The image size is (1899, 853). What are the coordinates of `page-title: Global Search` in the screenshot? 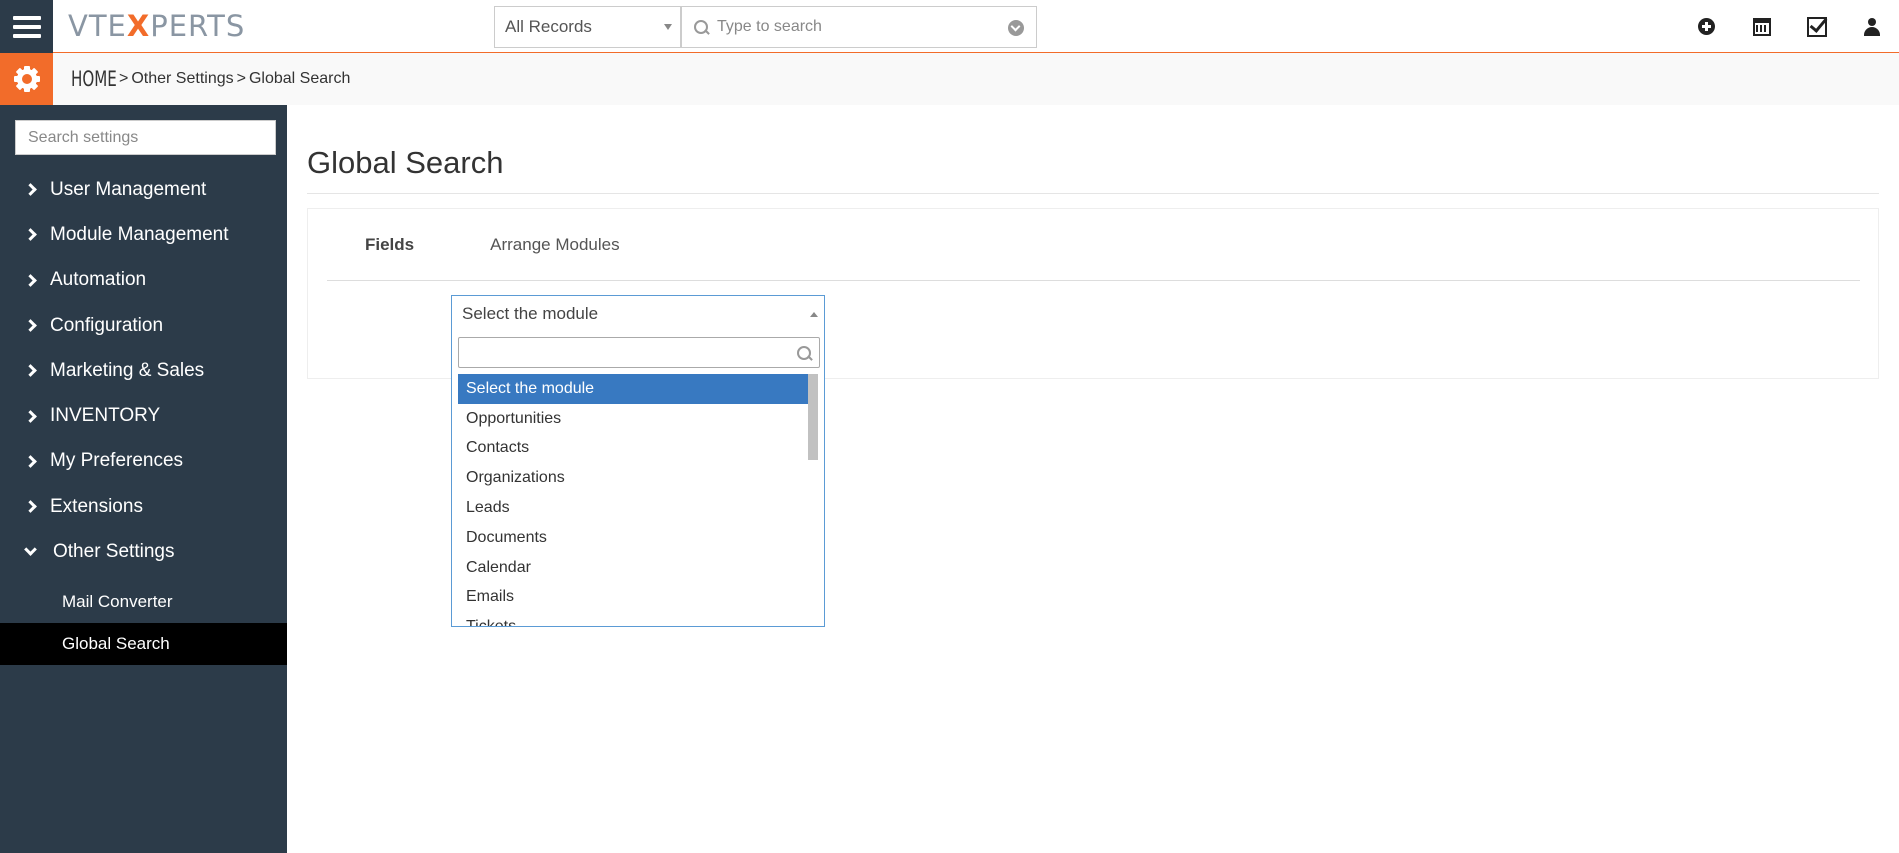 It's located at (405, 162).